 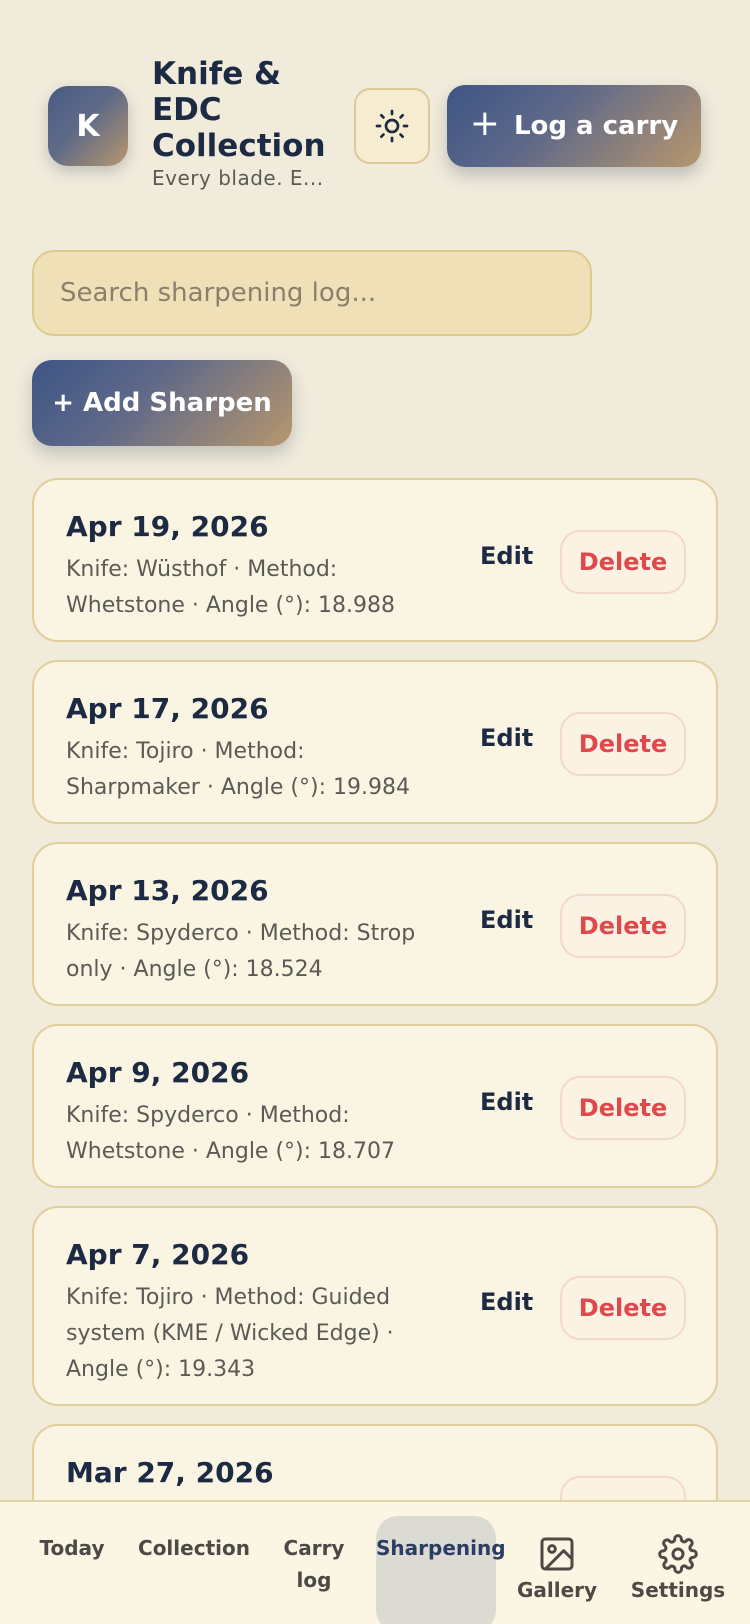 I want to click on delete-button, so click(x=623, y=1489).